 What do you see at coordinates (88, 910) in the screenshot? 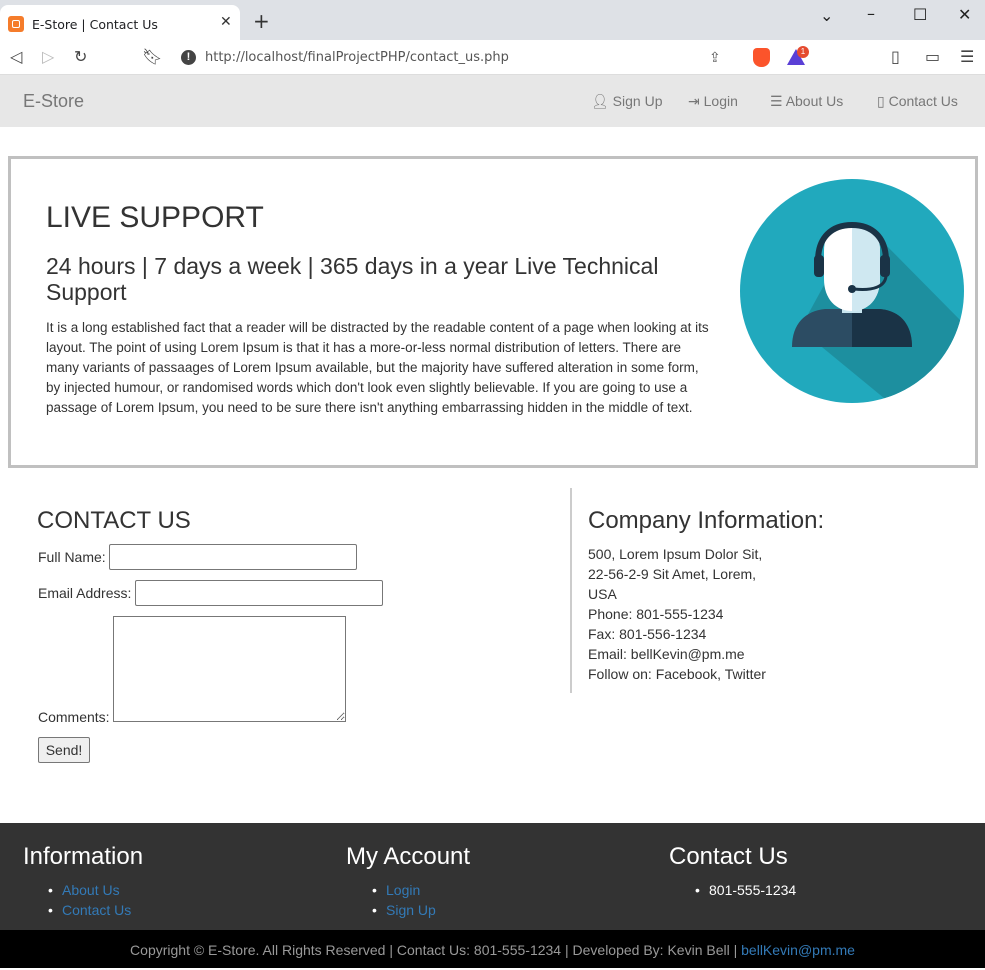
I see `footer-link-contact-us: Contact Us` at bounding box center [88, 910].